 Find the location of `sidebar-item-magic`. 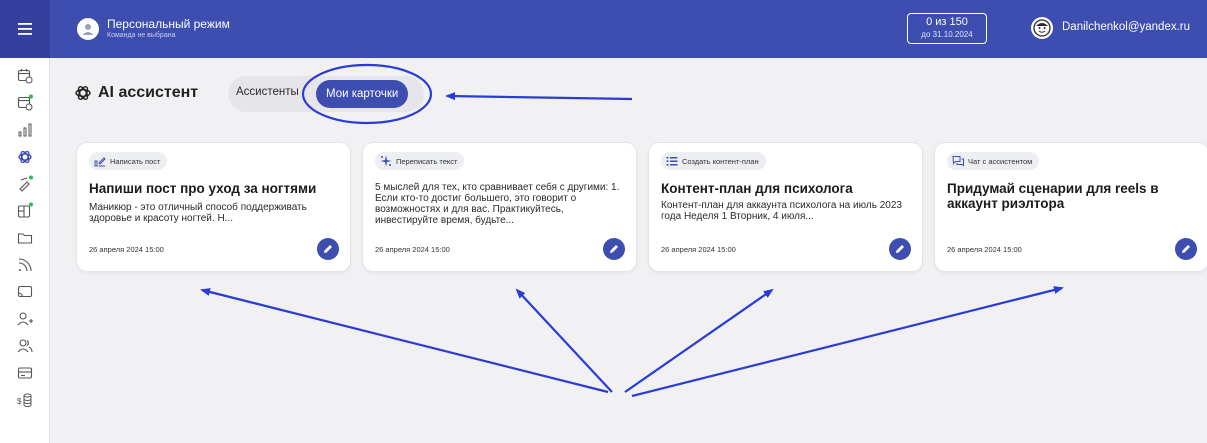

sidebar-item-magic is located at coordinates (25, 184).